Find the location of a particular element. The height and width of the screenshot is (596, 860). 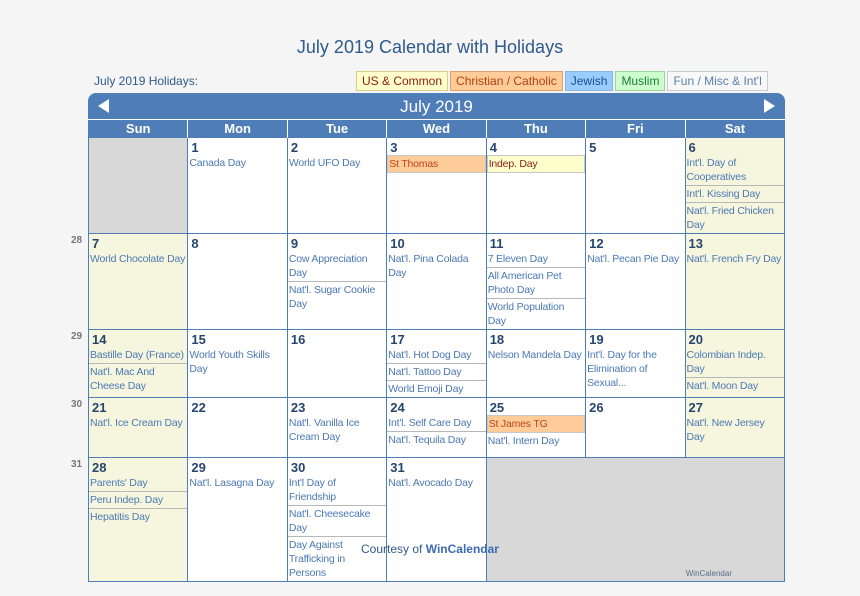

holiday-event: Nat'l. Sugar Cookie Day is located at coordinates (337, 297).